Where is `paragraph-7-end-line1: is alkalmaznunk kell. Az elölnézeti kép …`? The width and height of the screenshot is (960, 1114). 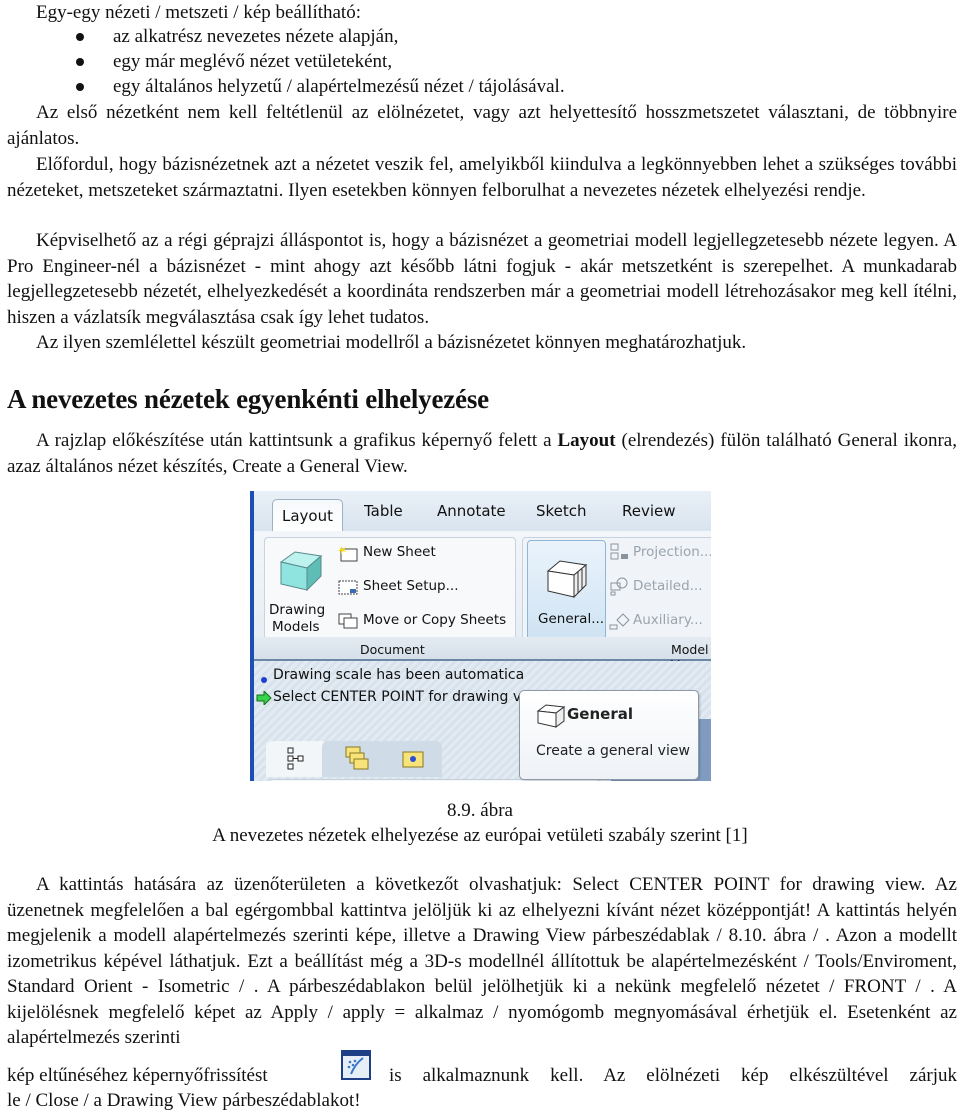
paragraph-7-end-line1: is alkalmaznunk kell. Az elölnézeti kép … is located at coordinates (673, 1075).